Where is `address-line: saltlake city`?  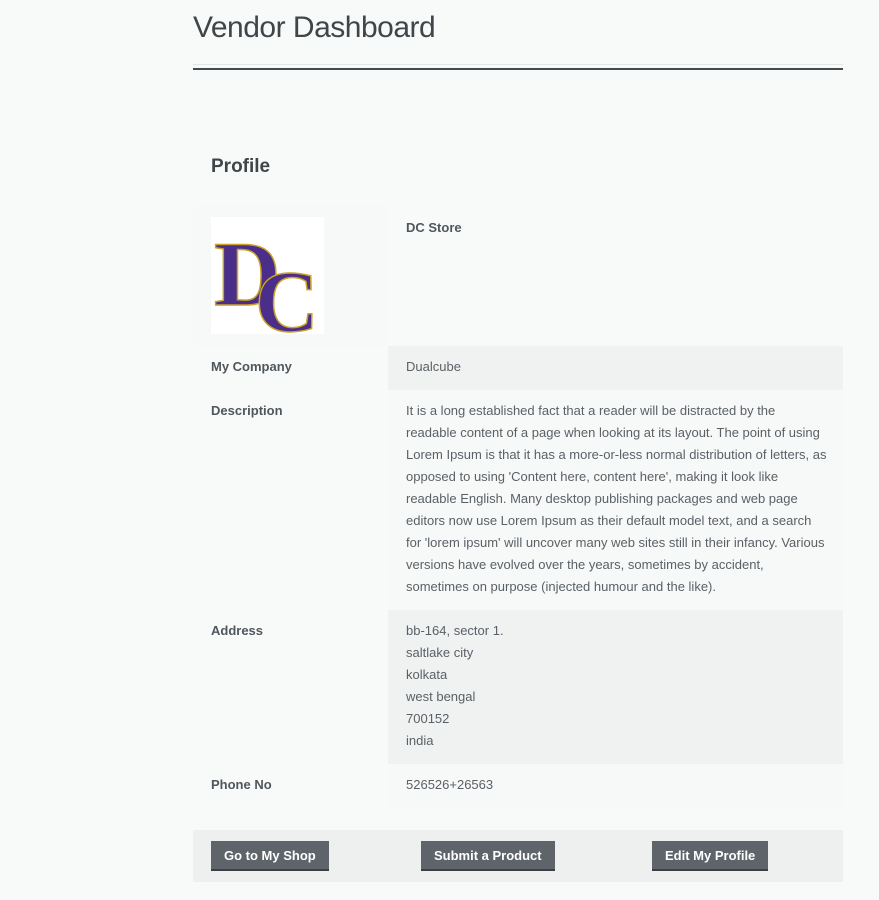
address-line: saltlake city is located at coordinates (440, 652).